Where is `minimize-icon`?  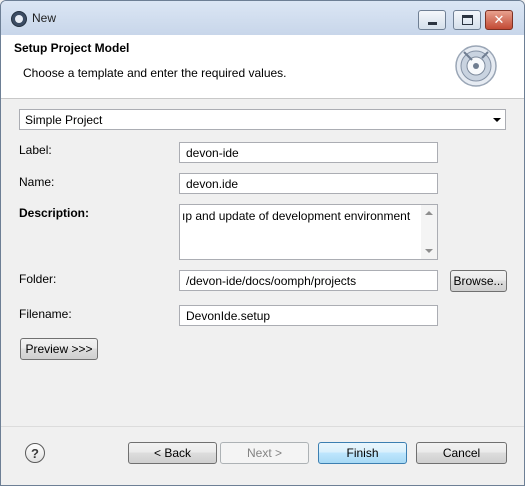 minimize-icon is located at coordinates (432, 23).